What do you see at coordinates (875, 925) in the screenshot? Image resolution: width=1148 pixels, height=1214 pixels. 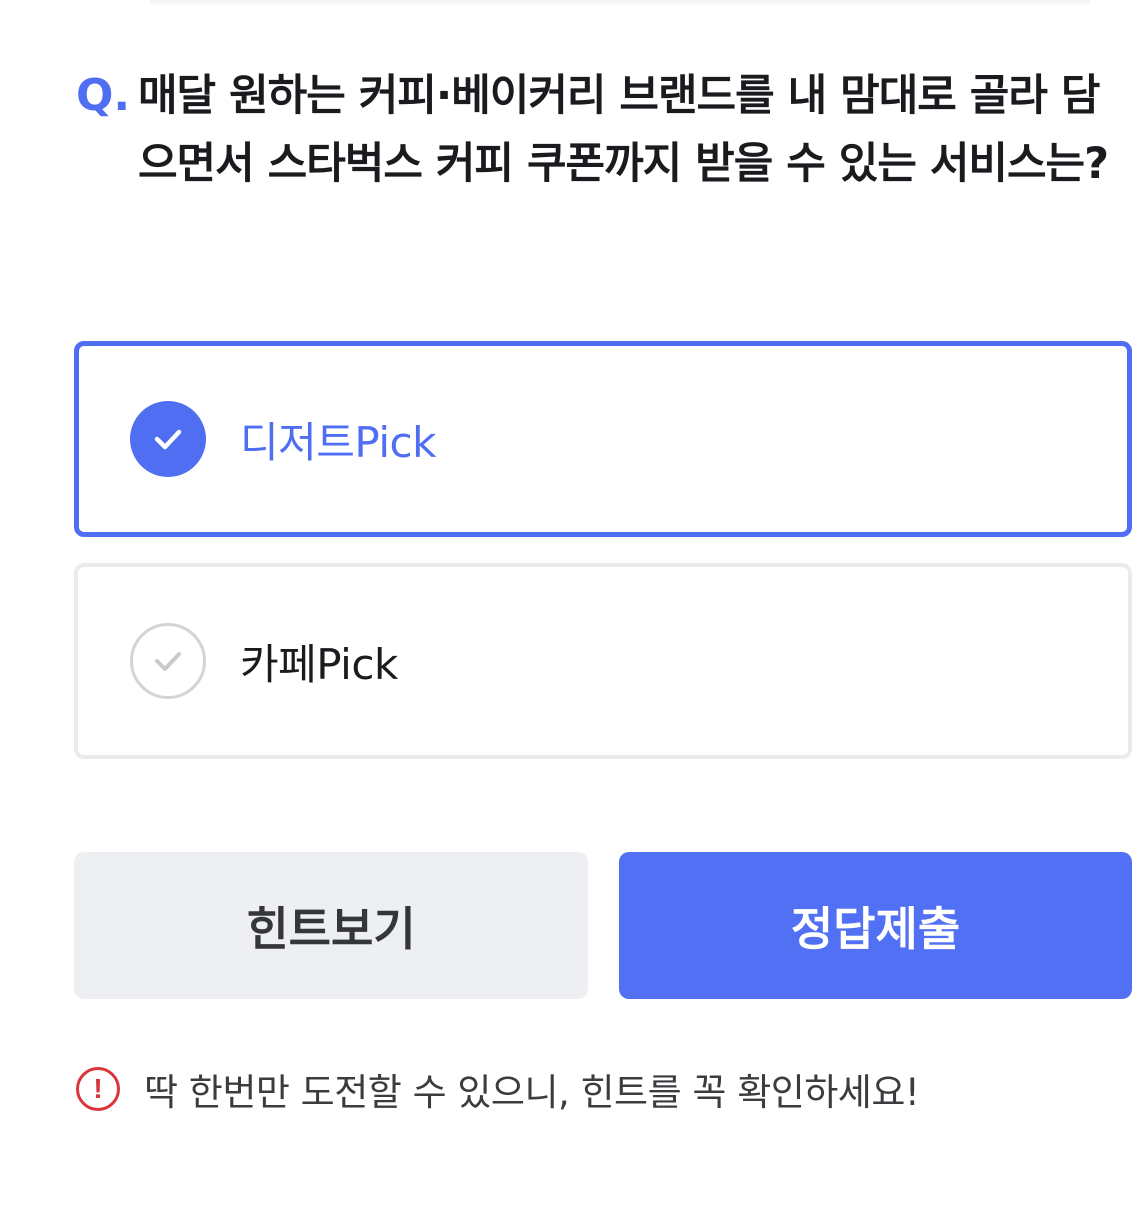 I see `submit-answer-button: 정답제출` at bounding box center [875, 925].